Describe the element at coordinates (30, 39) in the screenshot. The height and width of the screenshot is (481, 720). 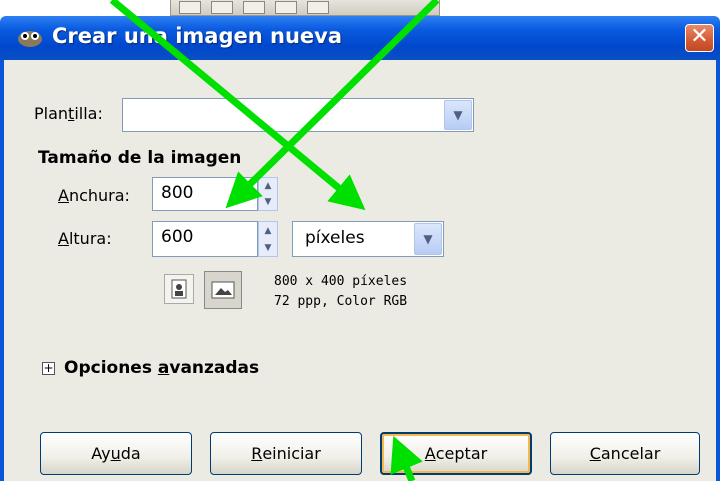
I see `gimp-icon` at that location.